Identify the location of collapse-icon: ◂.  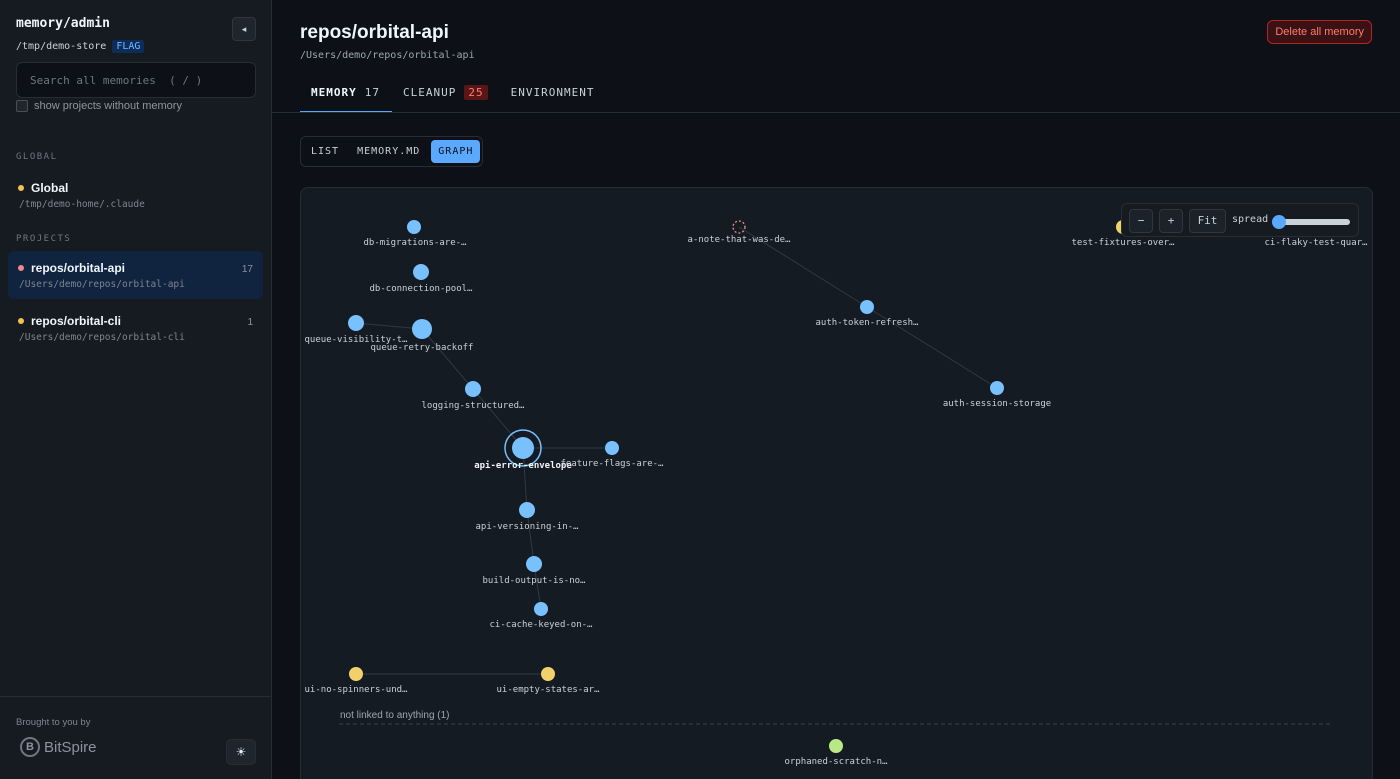
(244, 29).